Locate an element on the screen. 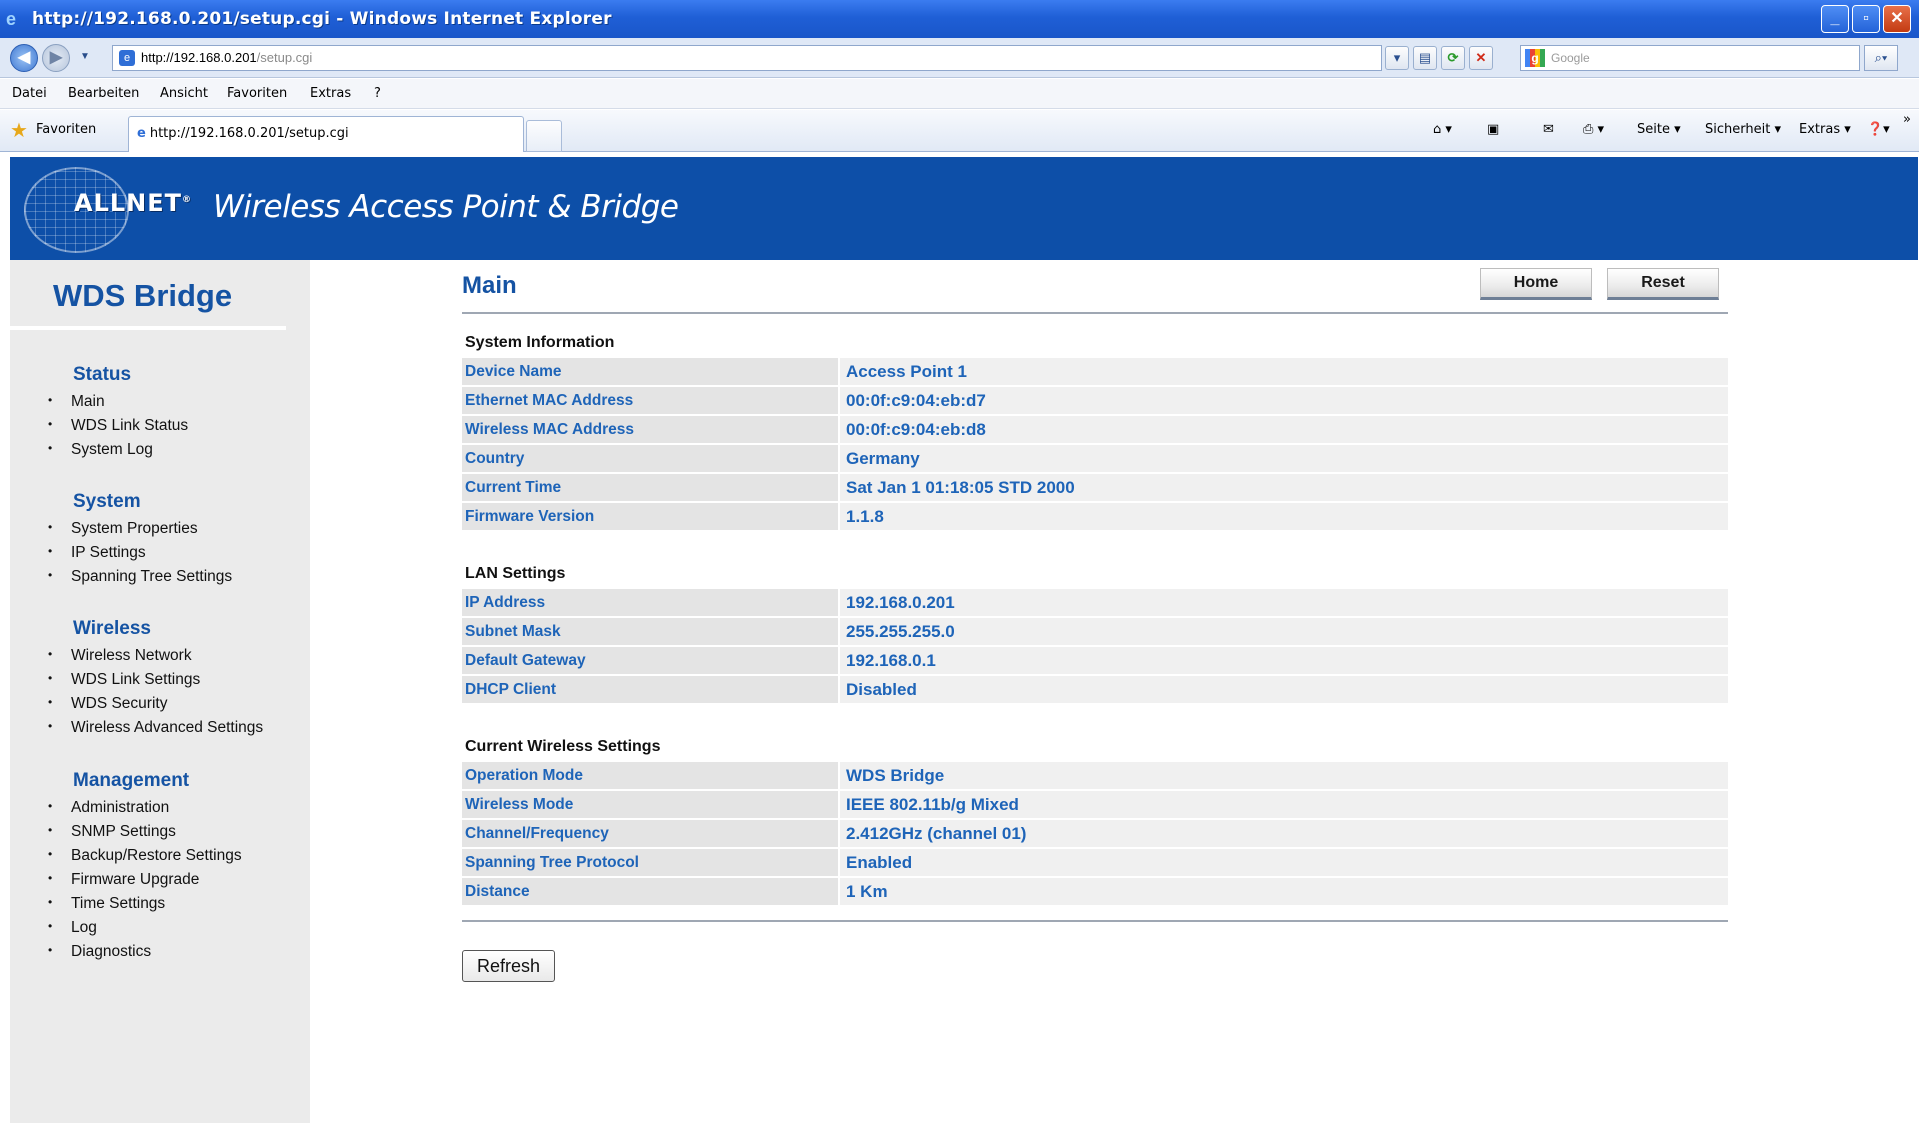  nav-group-title: Wireless is located at coordinates (112, 628).